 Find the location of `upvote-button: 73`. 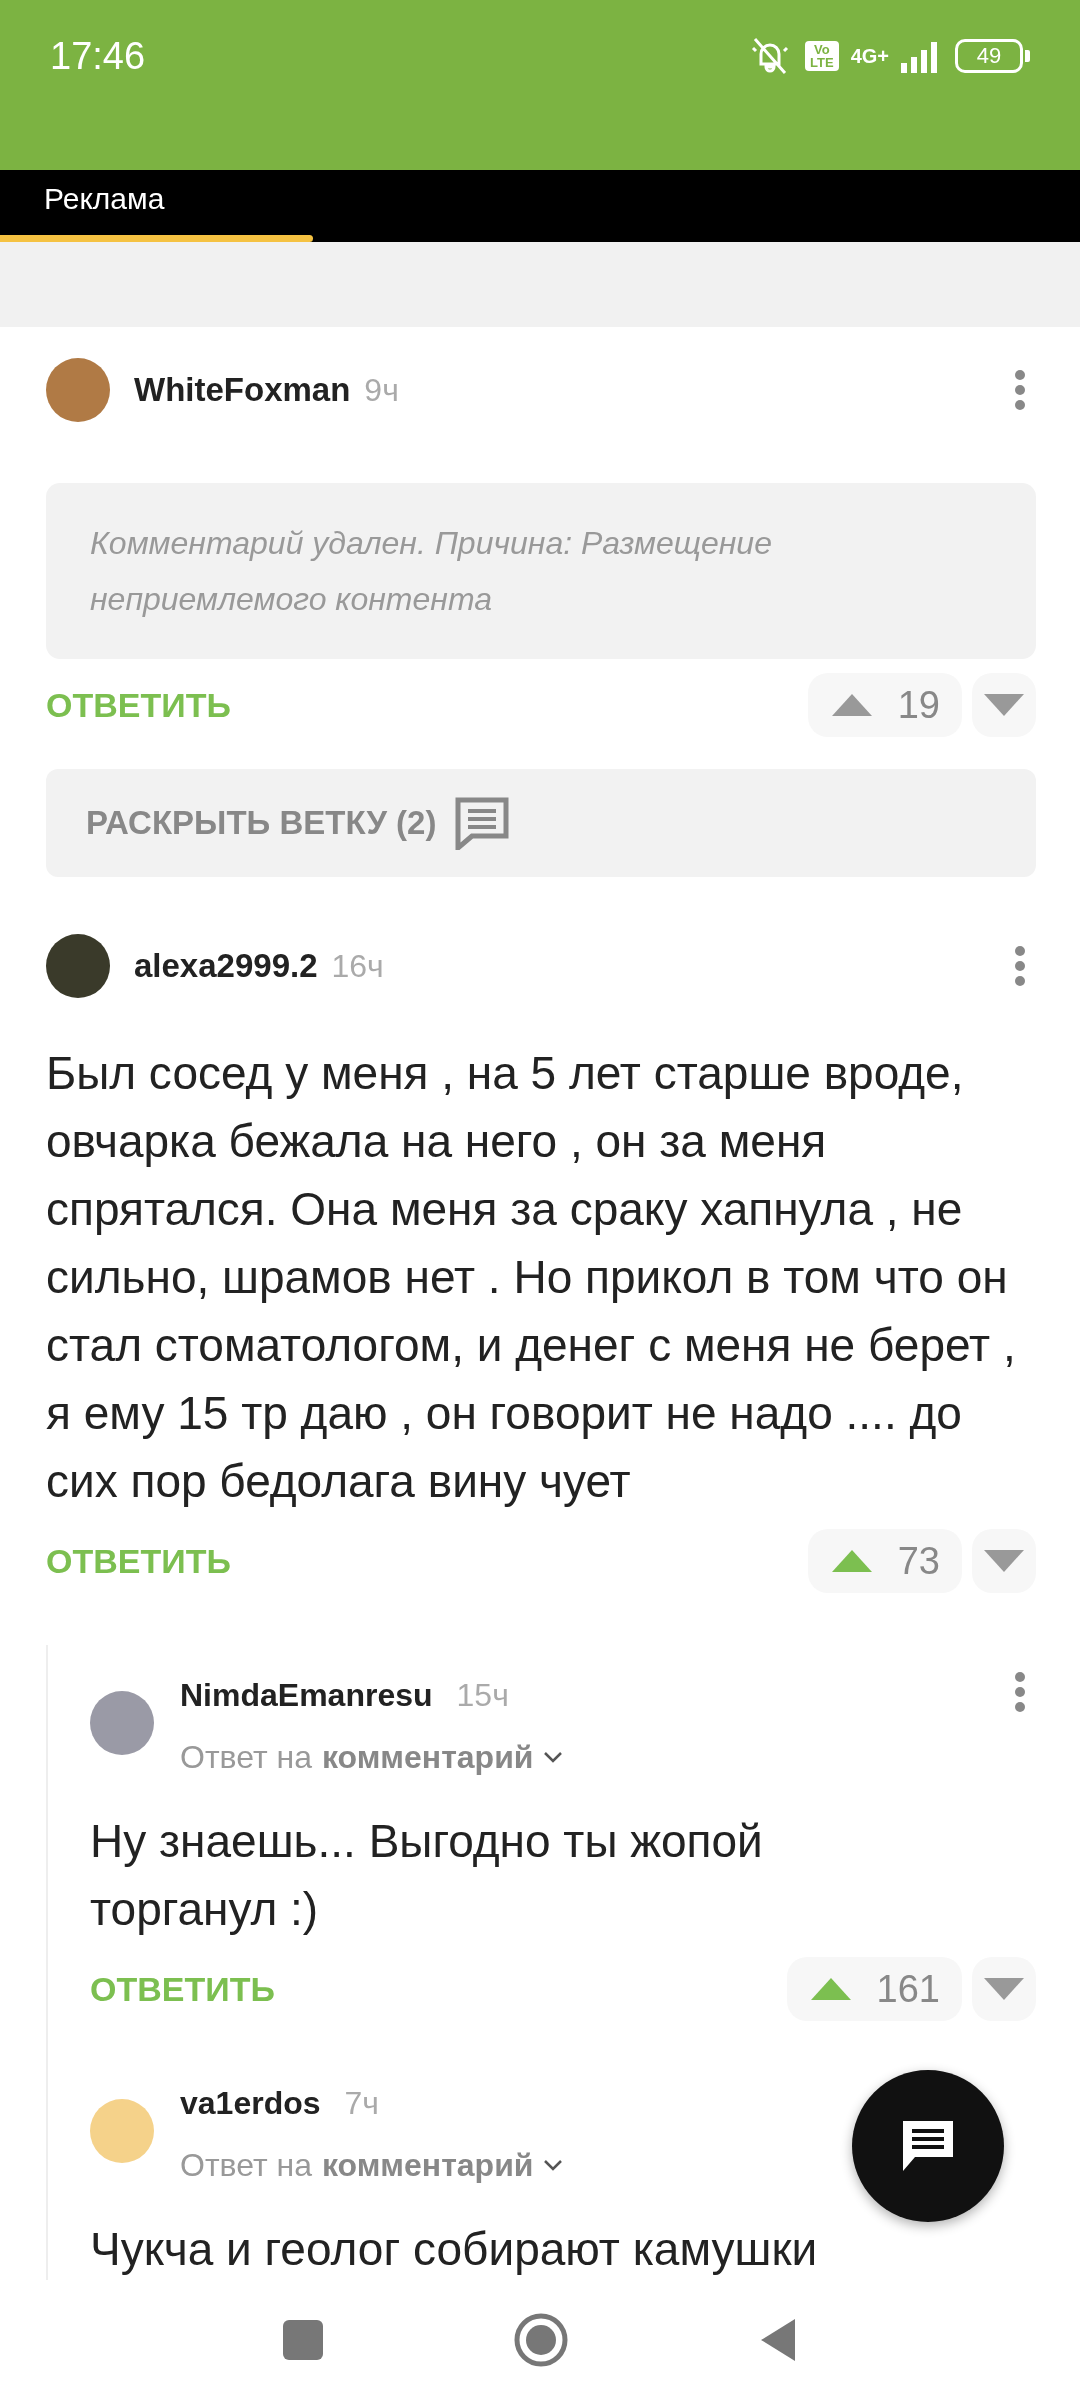

upvote-button: 73 is located at coordinates (884, 1561).